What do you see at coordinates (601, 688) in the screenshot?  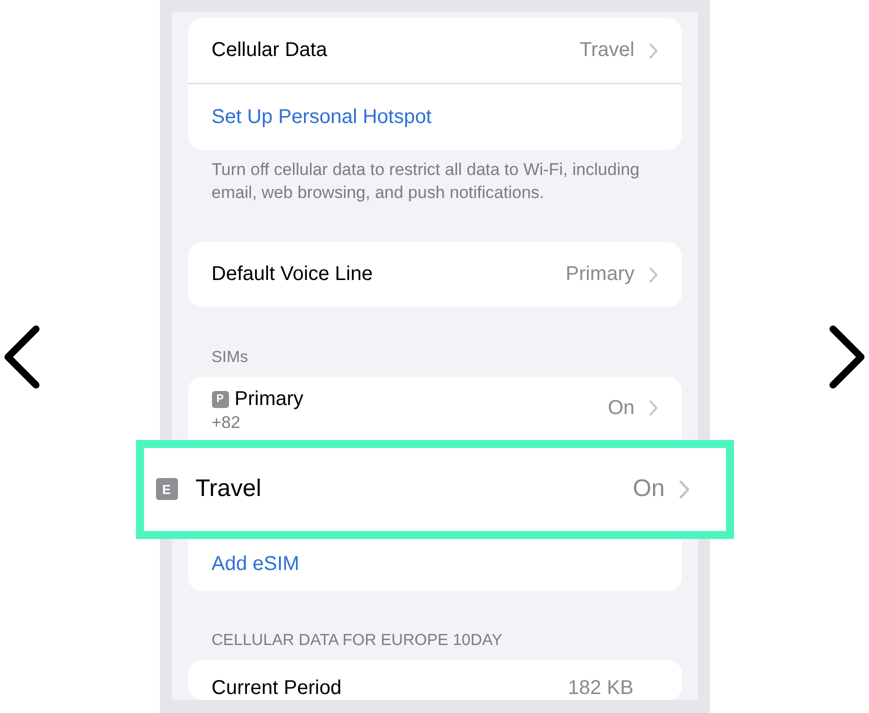 I see `row-value: 182 KB` at bounding box center [601, 688].